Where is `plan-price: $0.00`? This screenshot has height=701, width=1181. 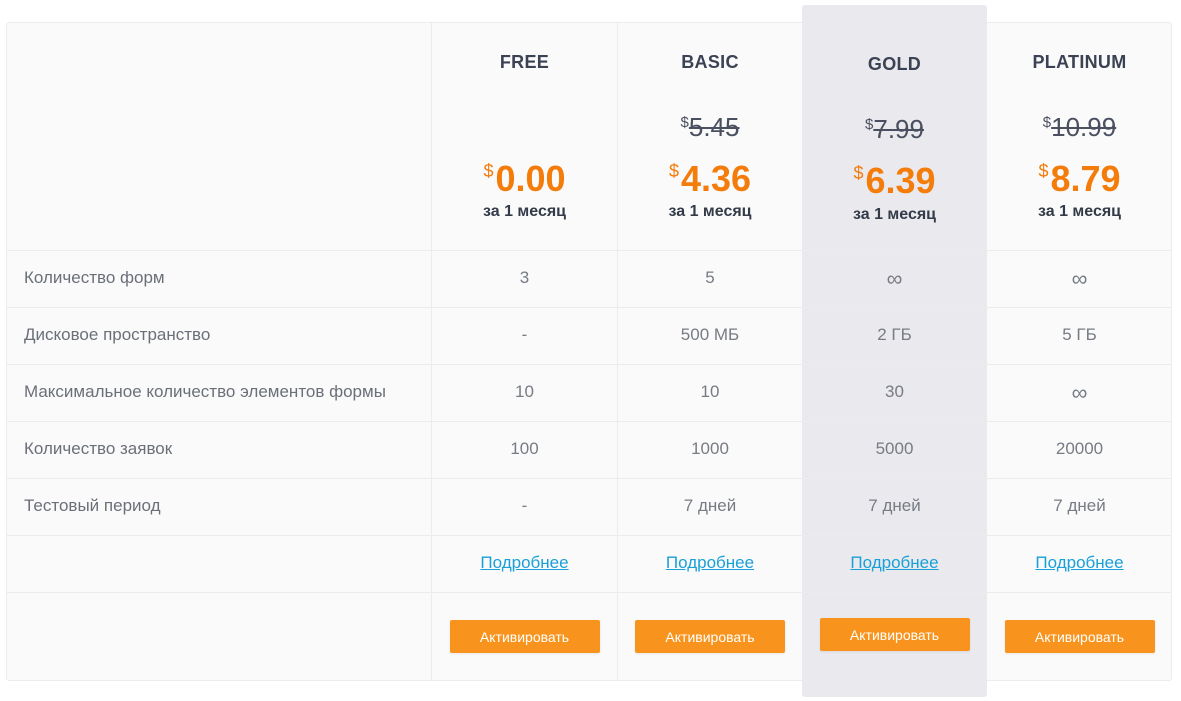
plan-price: $0.00 is located at coordinates (524, 179).